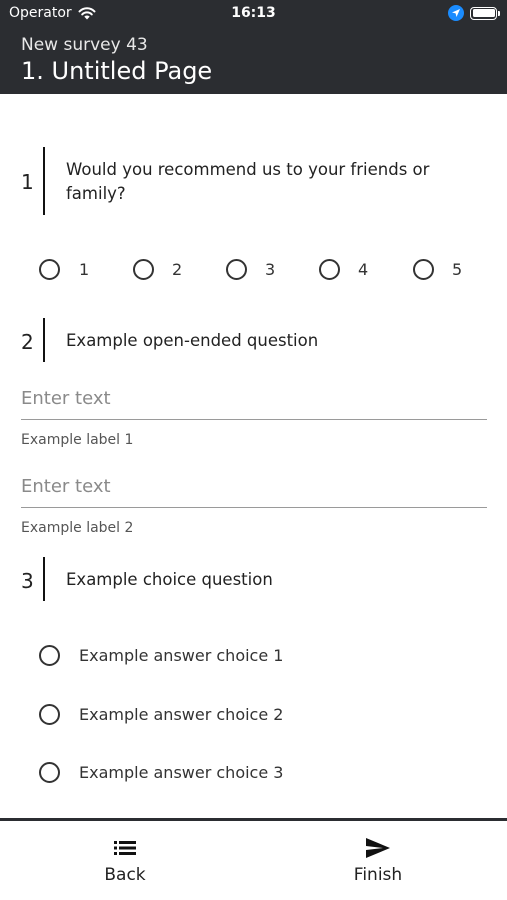 The image size is (507, 900). What do you see at coordinates (378, 848) in the screenshot?
I see `send-icon` at bounding box center [378, 848].